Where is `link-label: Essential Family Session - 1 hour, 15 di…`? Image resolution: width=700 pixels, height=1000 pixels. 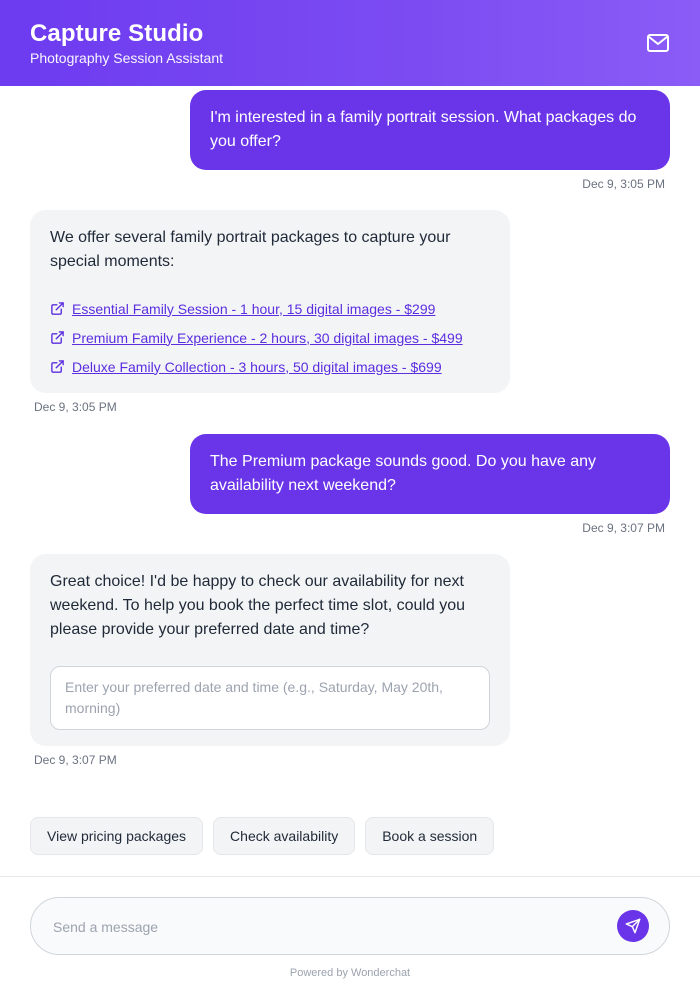
link-label: Essential Family Session - 1 hour, 15 di… is located at coordinates (254, 308).